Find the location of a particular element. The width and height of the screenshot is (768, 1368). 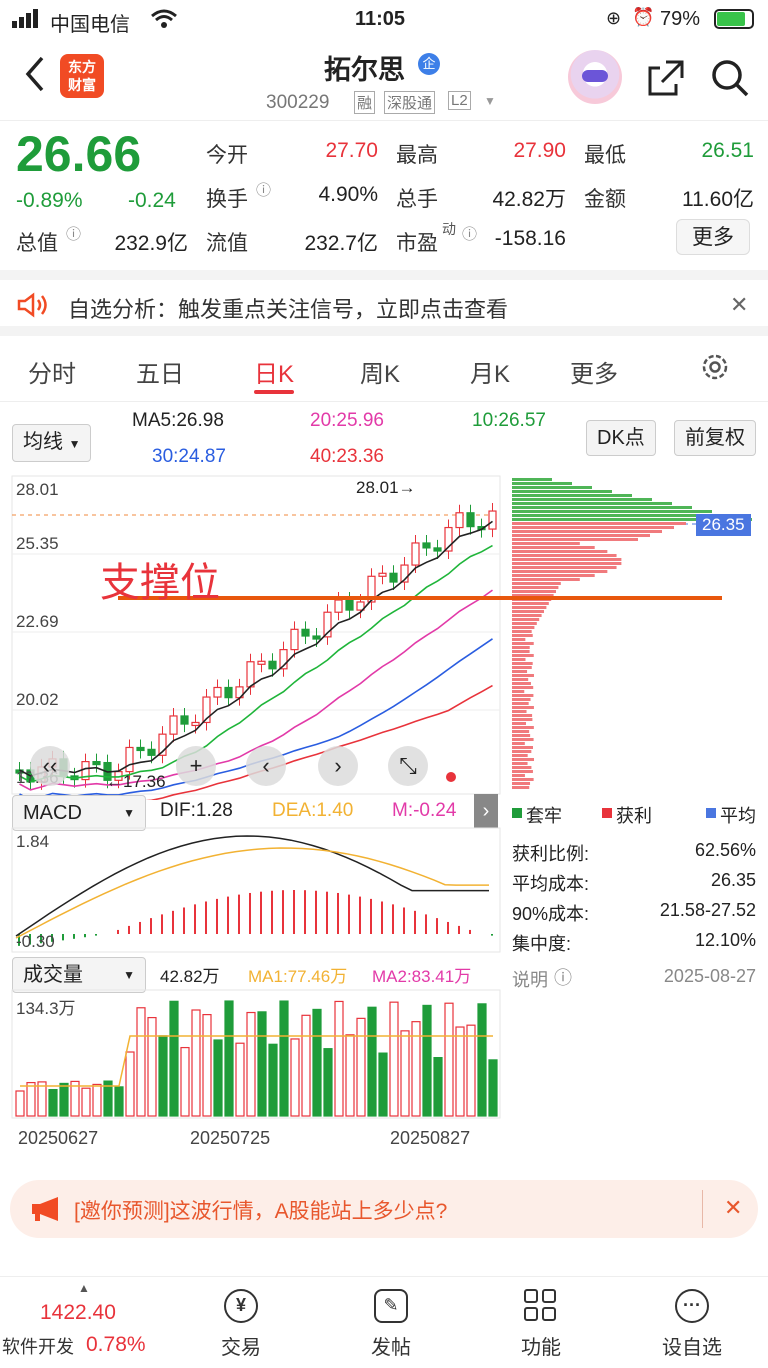

tab-five-day: 五日 is located at coordinates (160, 371).